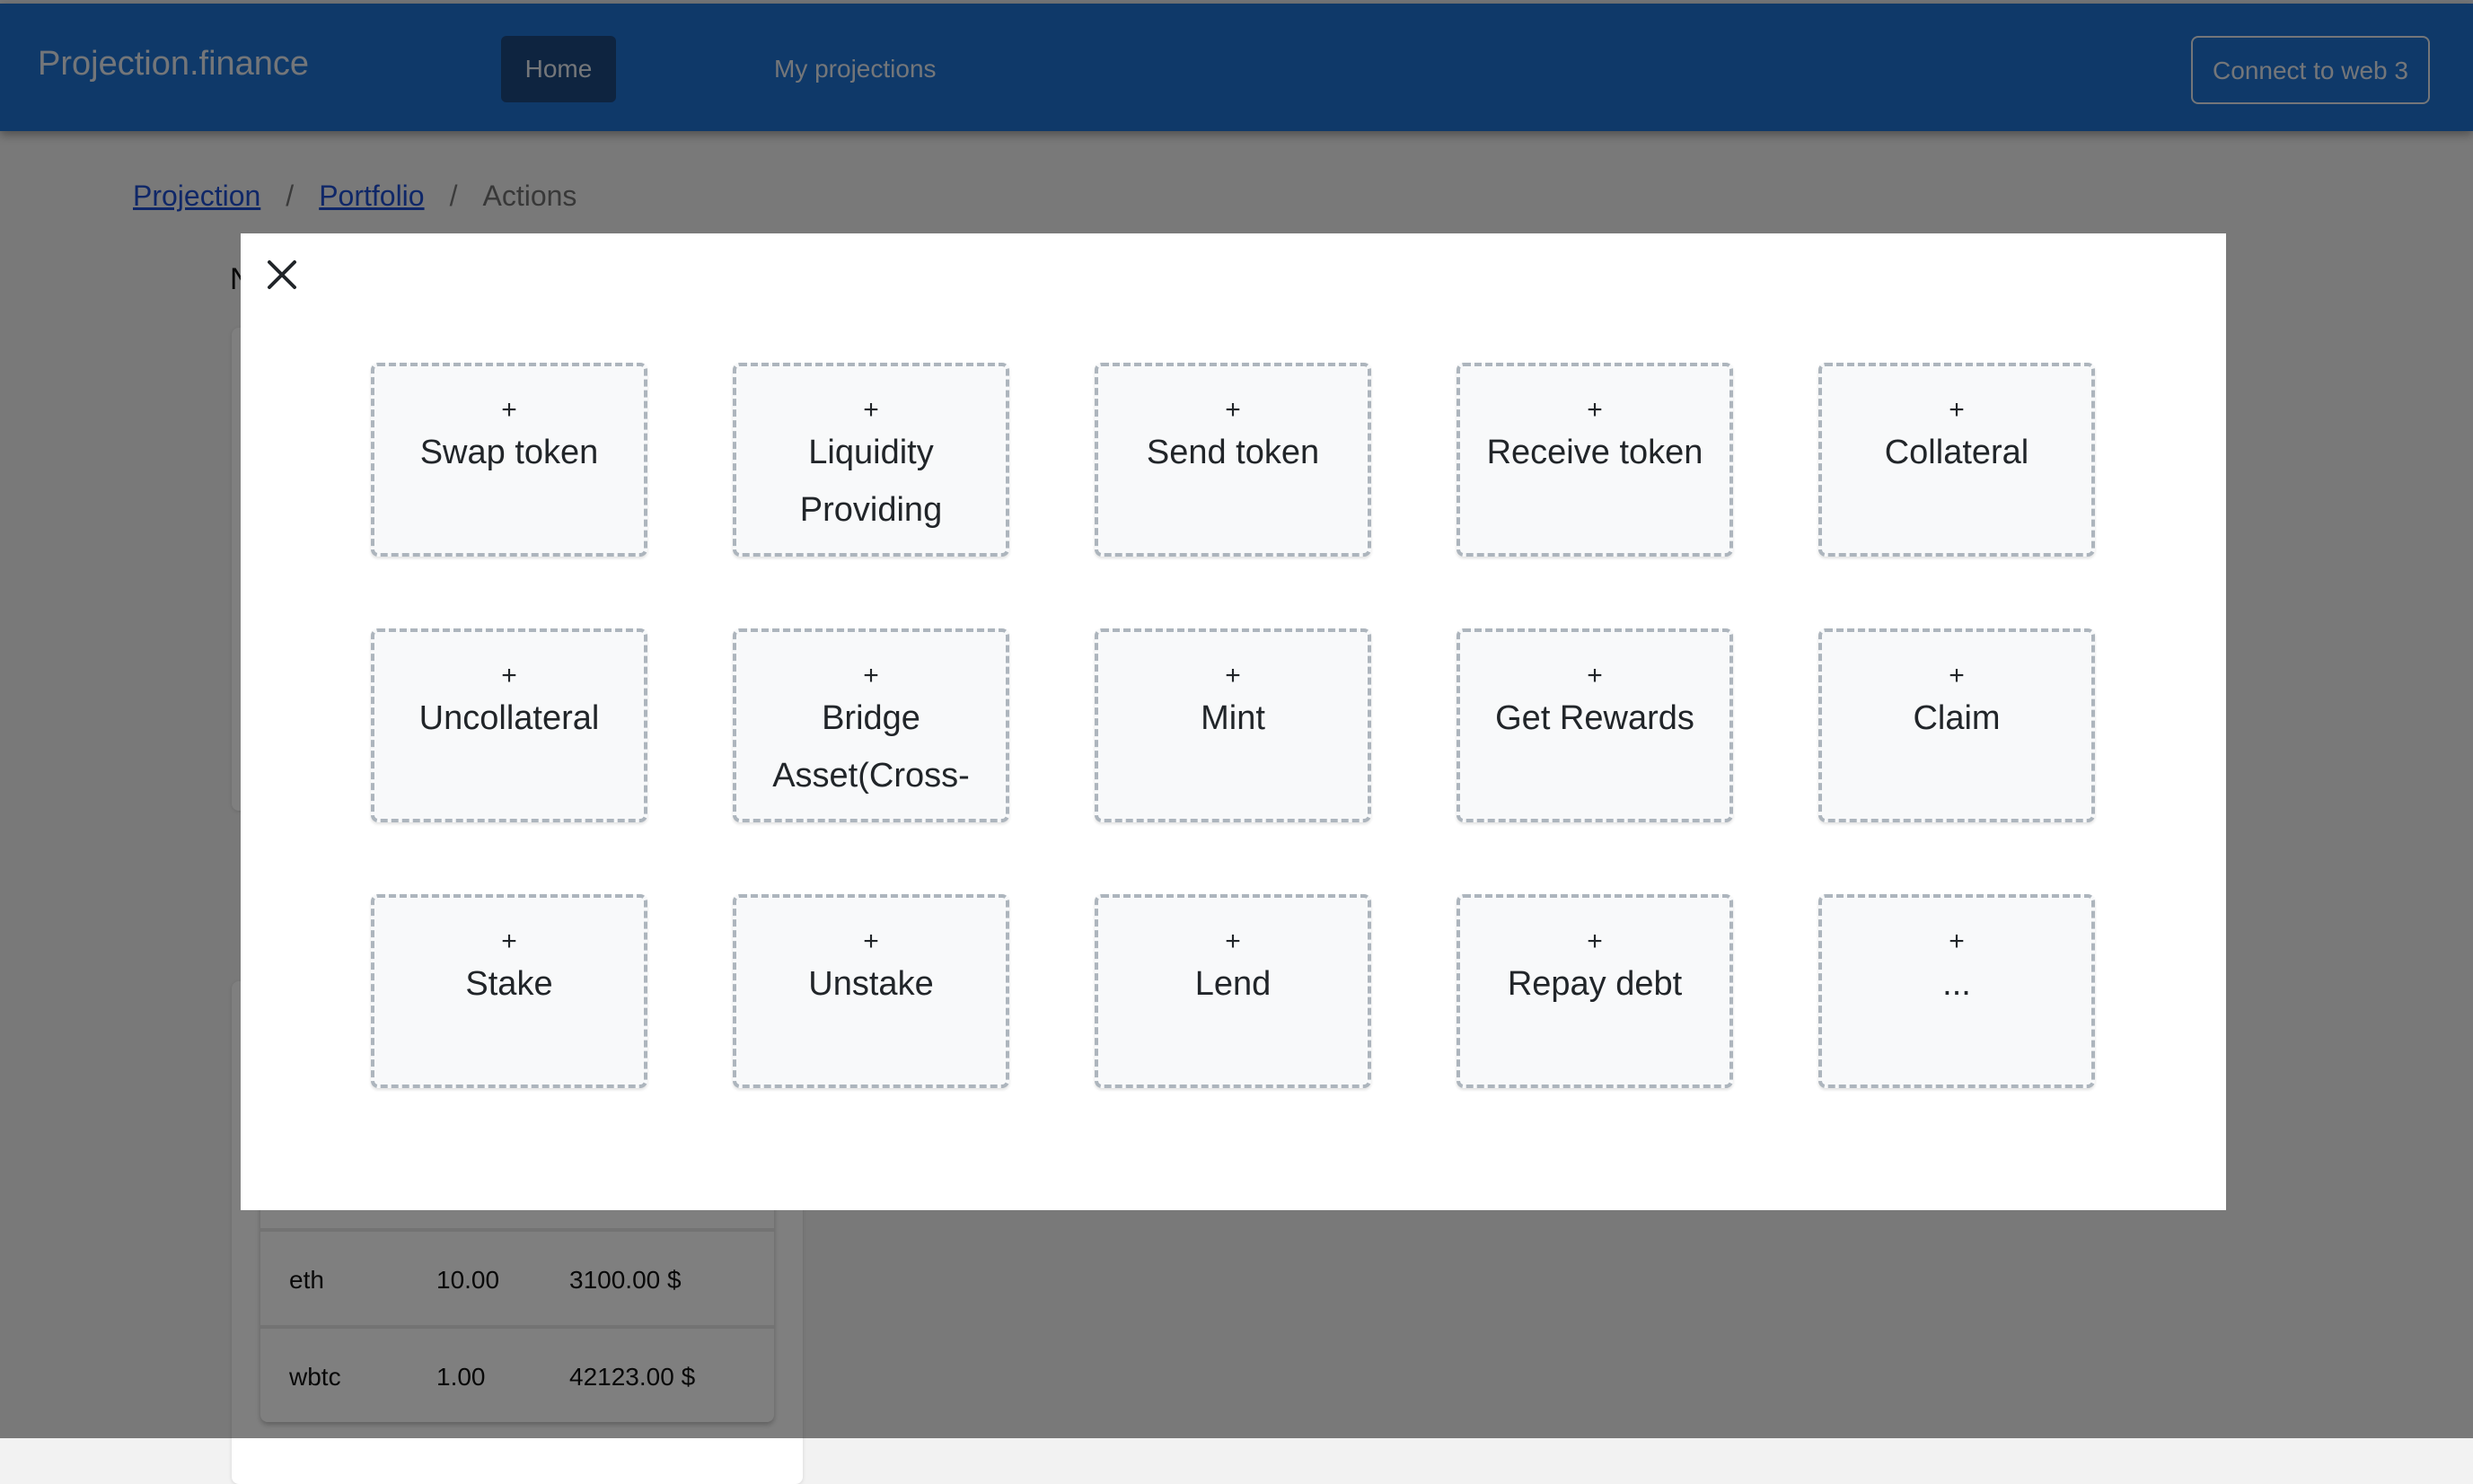  What do you see at coordinates (871, 482) in the screenshot?
I see `action-label: Liquidity Providing` at bounding box center [871, 482].